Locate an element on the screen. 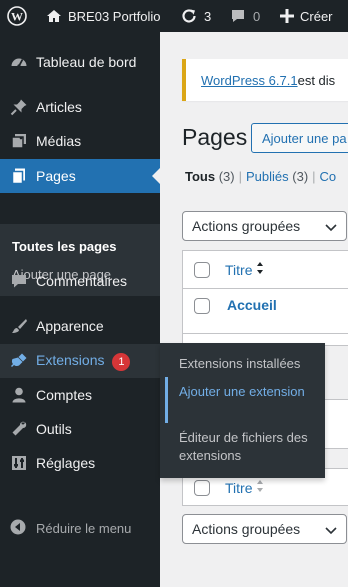 This screenshot has width=348, height=587. filter-all: Tous is located at coordinates (200, 176).